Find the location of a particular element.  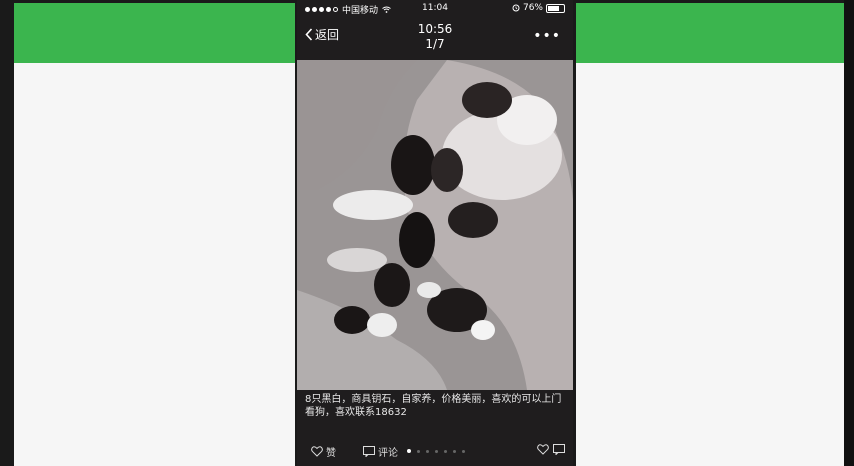

nav-bar: 返回 10:56 1/7 ••• is located at coordinates (435, 38).